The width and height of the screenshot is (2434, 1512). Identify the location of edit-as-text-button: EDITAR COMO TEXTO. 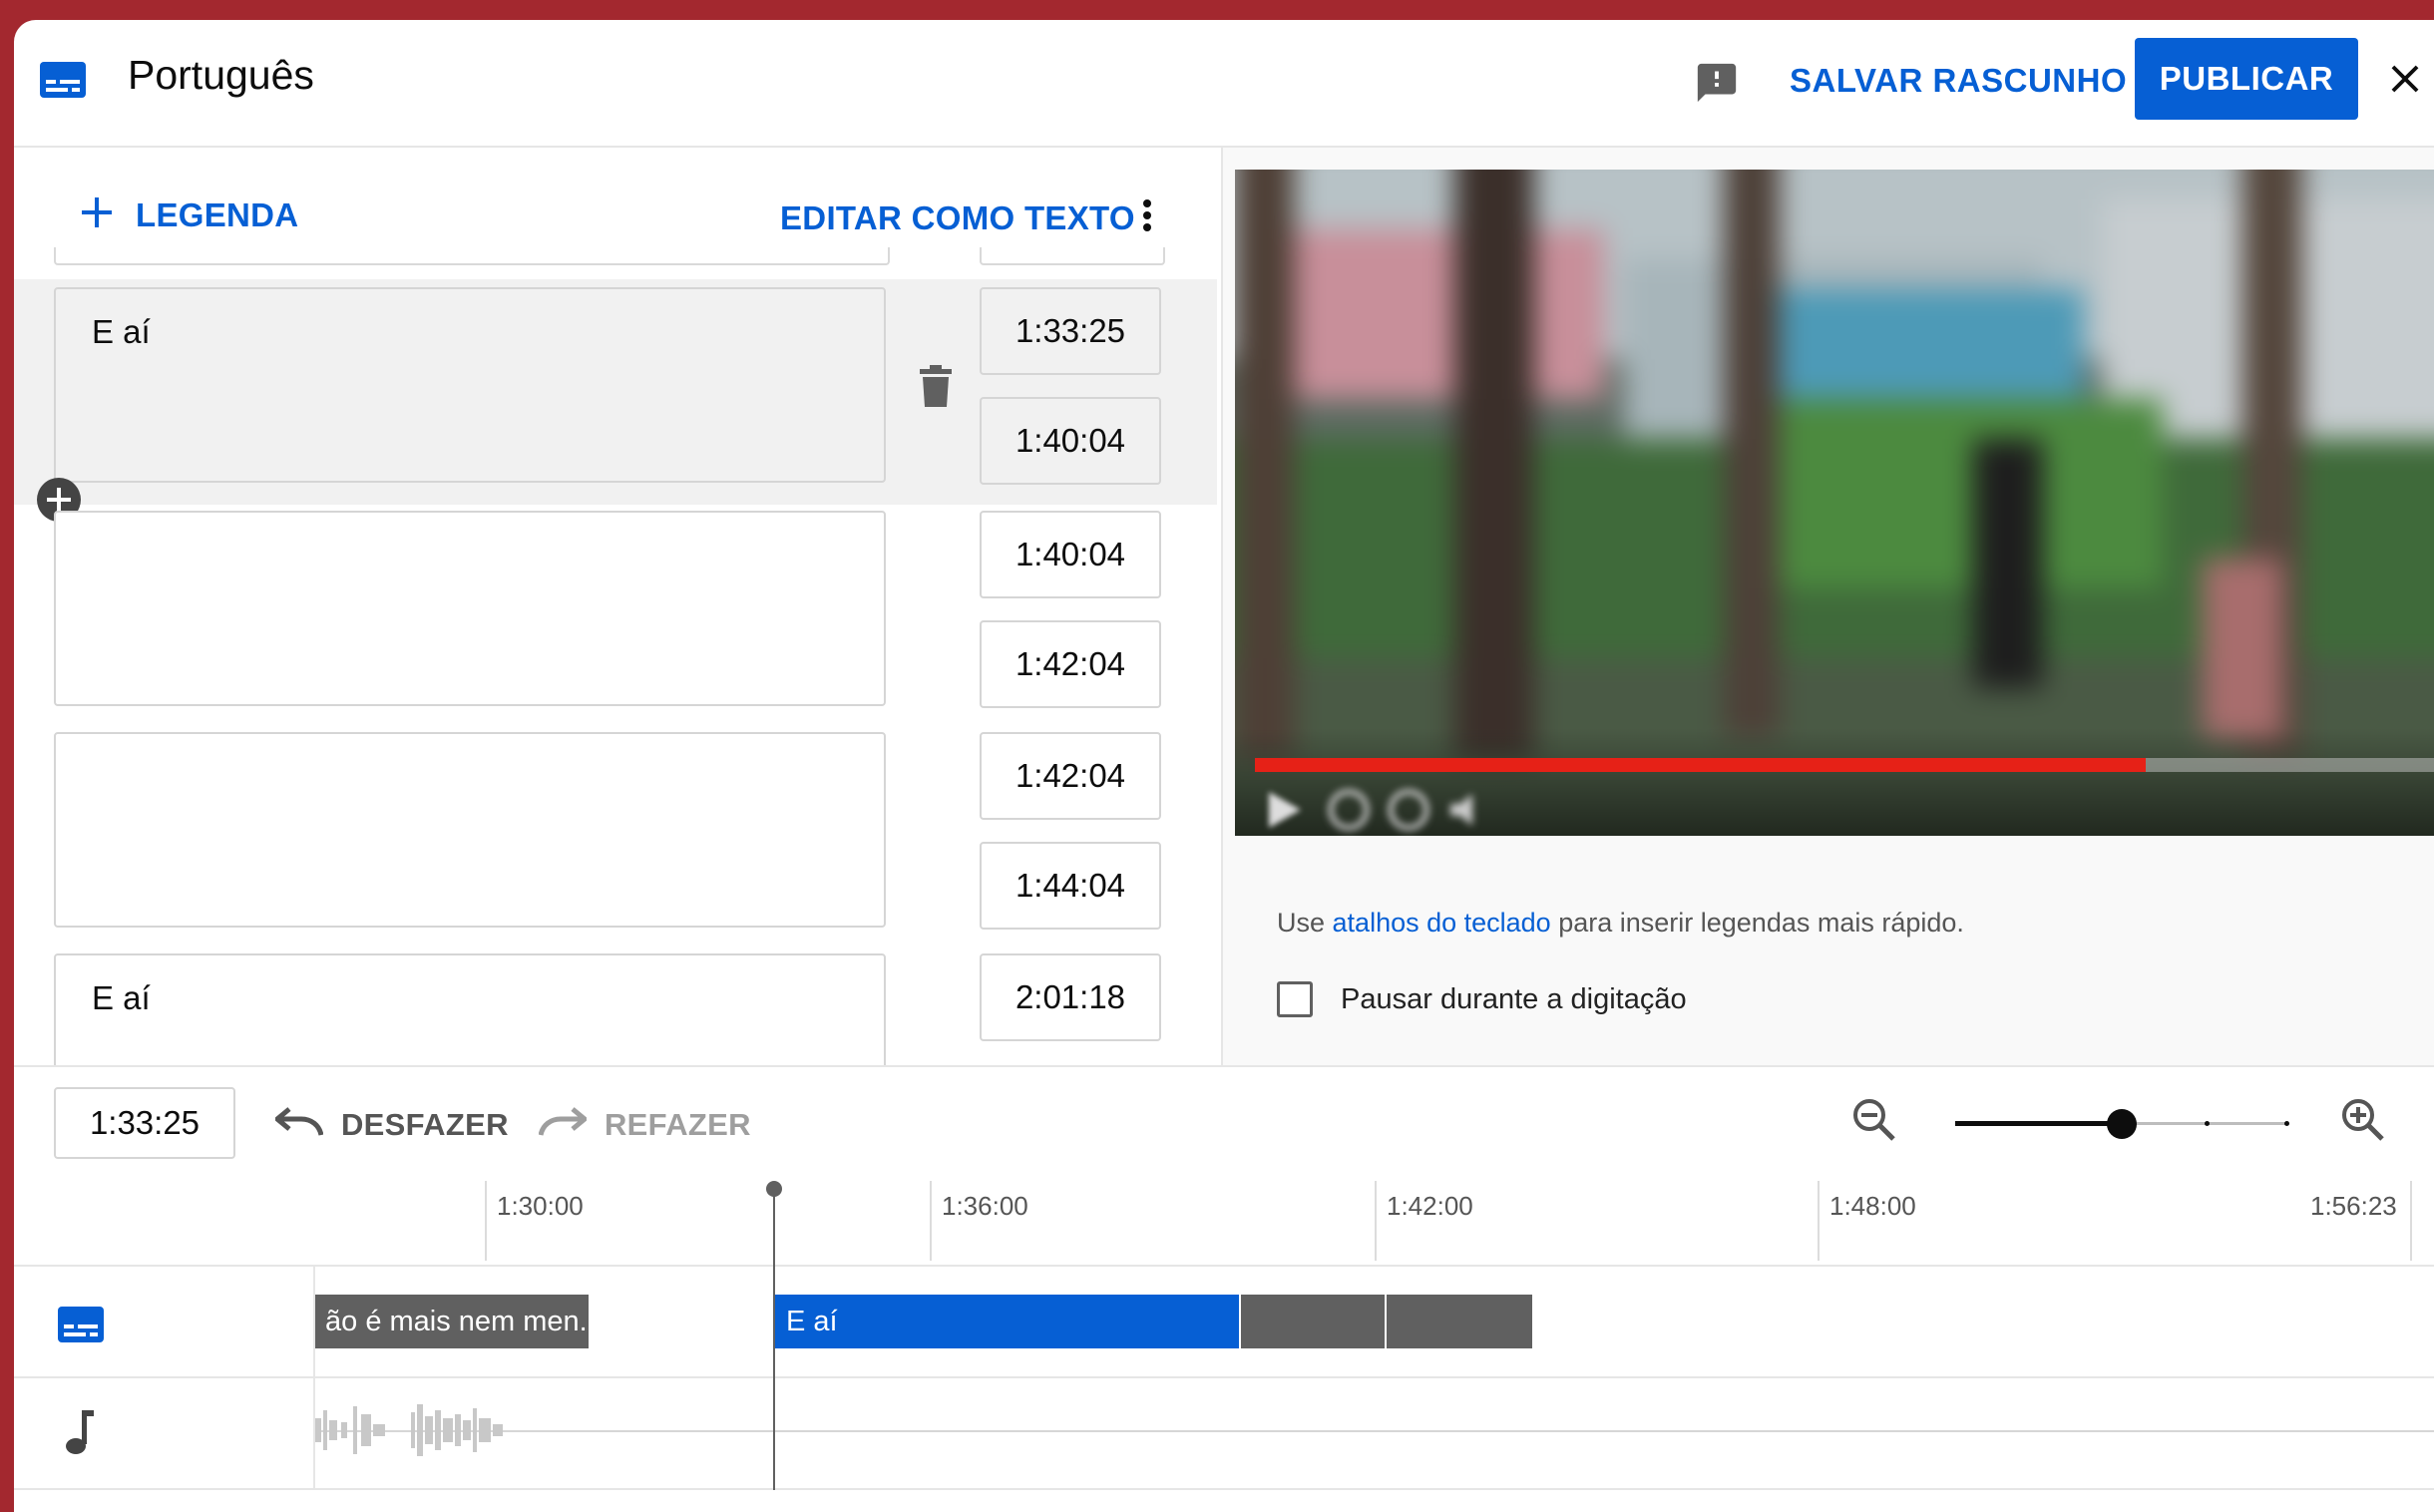
(958, 218).